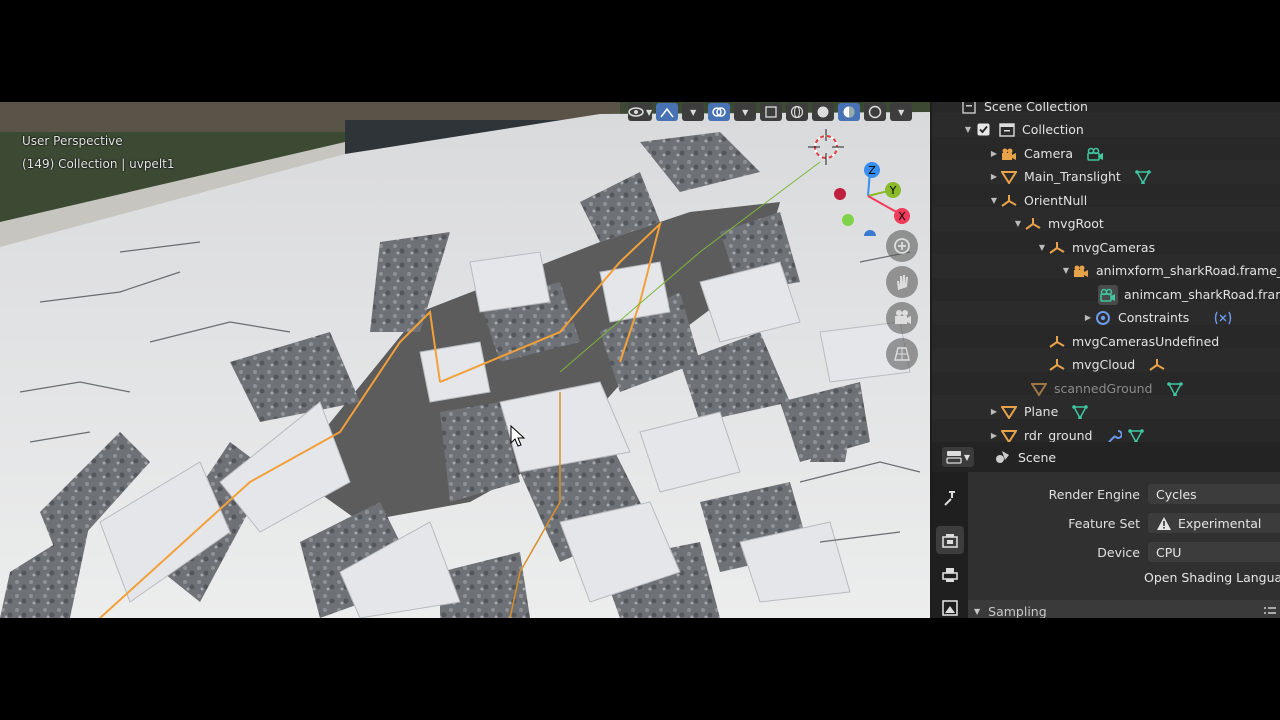 This screenshot has height=720, width=1280. What do you see at coordinates (862, 181) in the screenshot?
I see `navigation-gizmo: Z Y X` at bounding box center [862, 181].